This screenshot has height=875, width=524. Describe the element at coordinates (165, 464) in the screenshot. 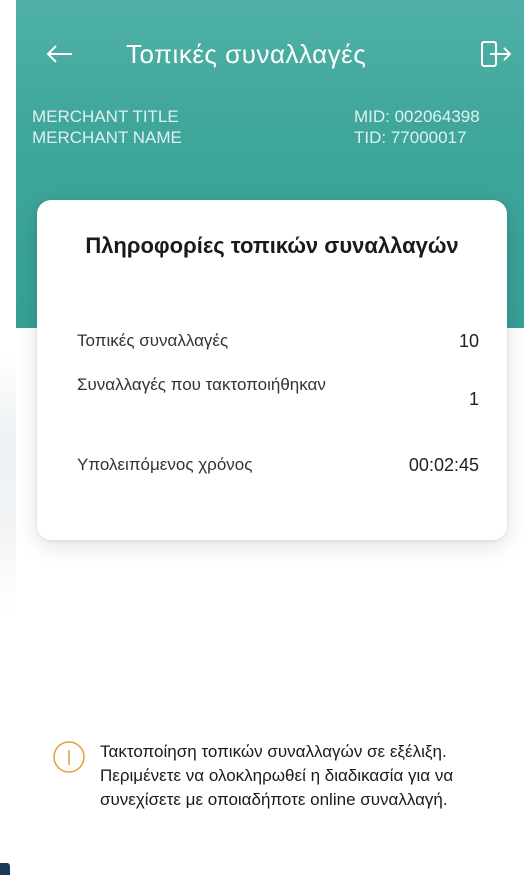

I see `row-label: Υπολειπόμενος χρόνος` at that location.